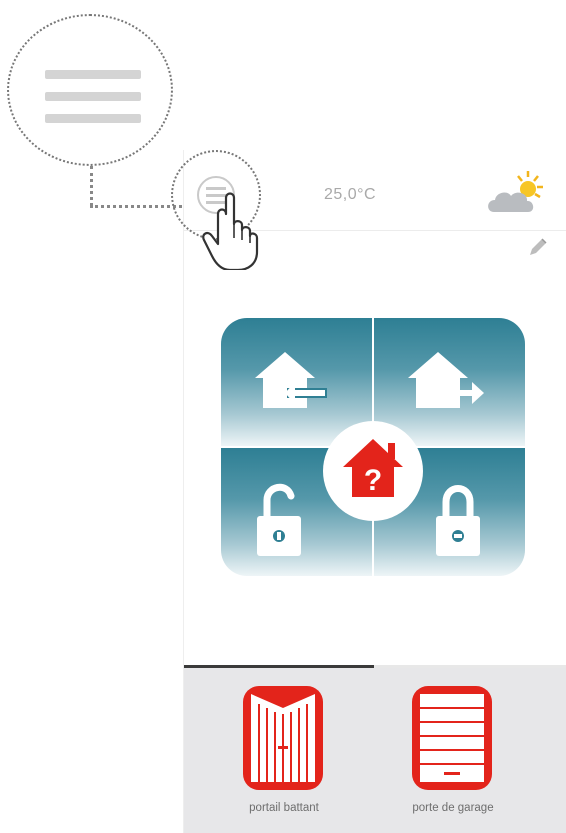 The width and height of the screenshot is (566, 833). I want to click on scenario-status-button: ?, so click(373, 471).